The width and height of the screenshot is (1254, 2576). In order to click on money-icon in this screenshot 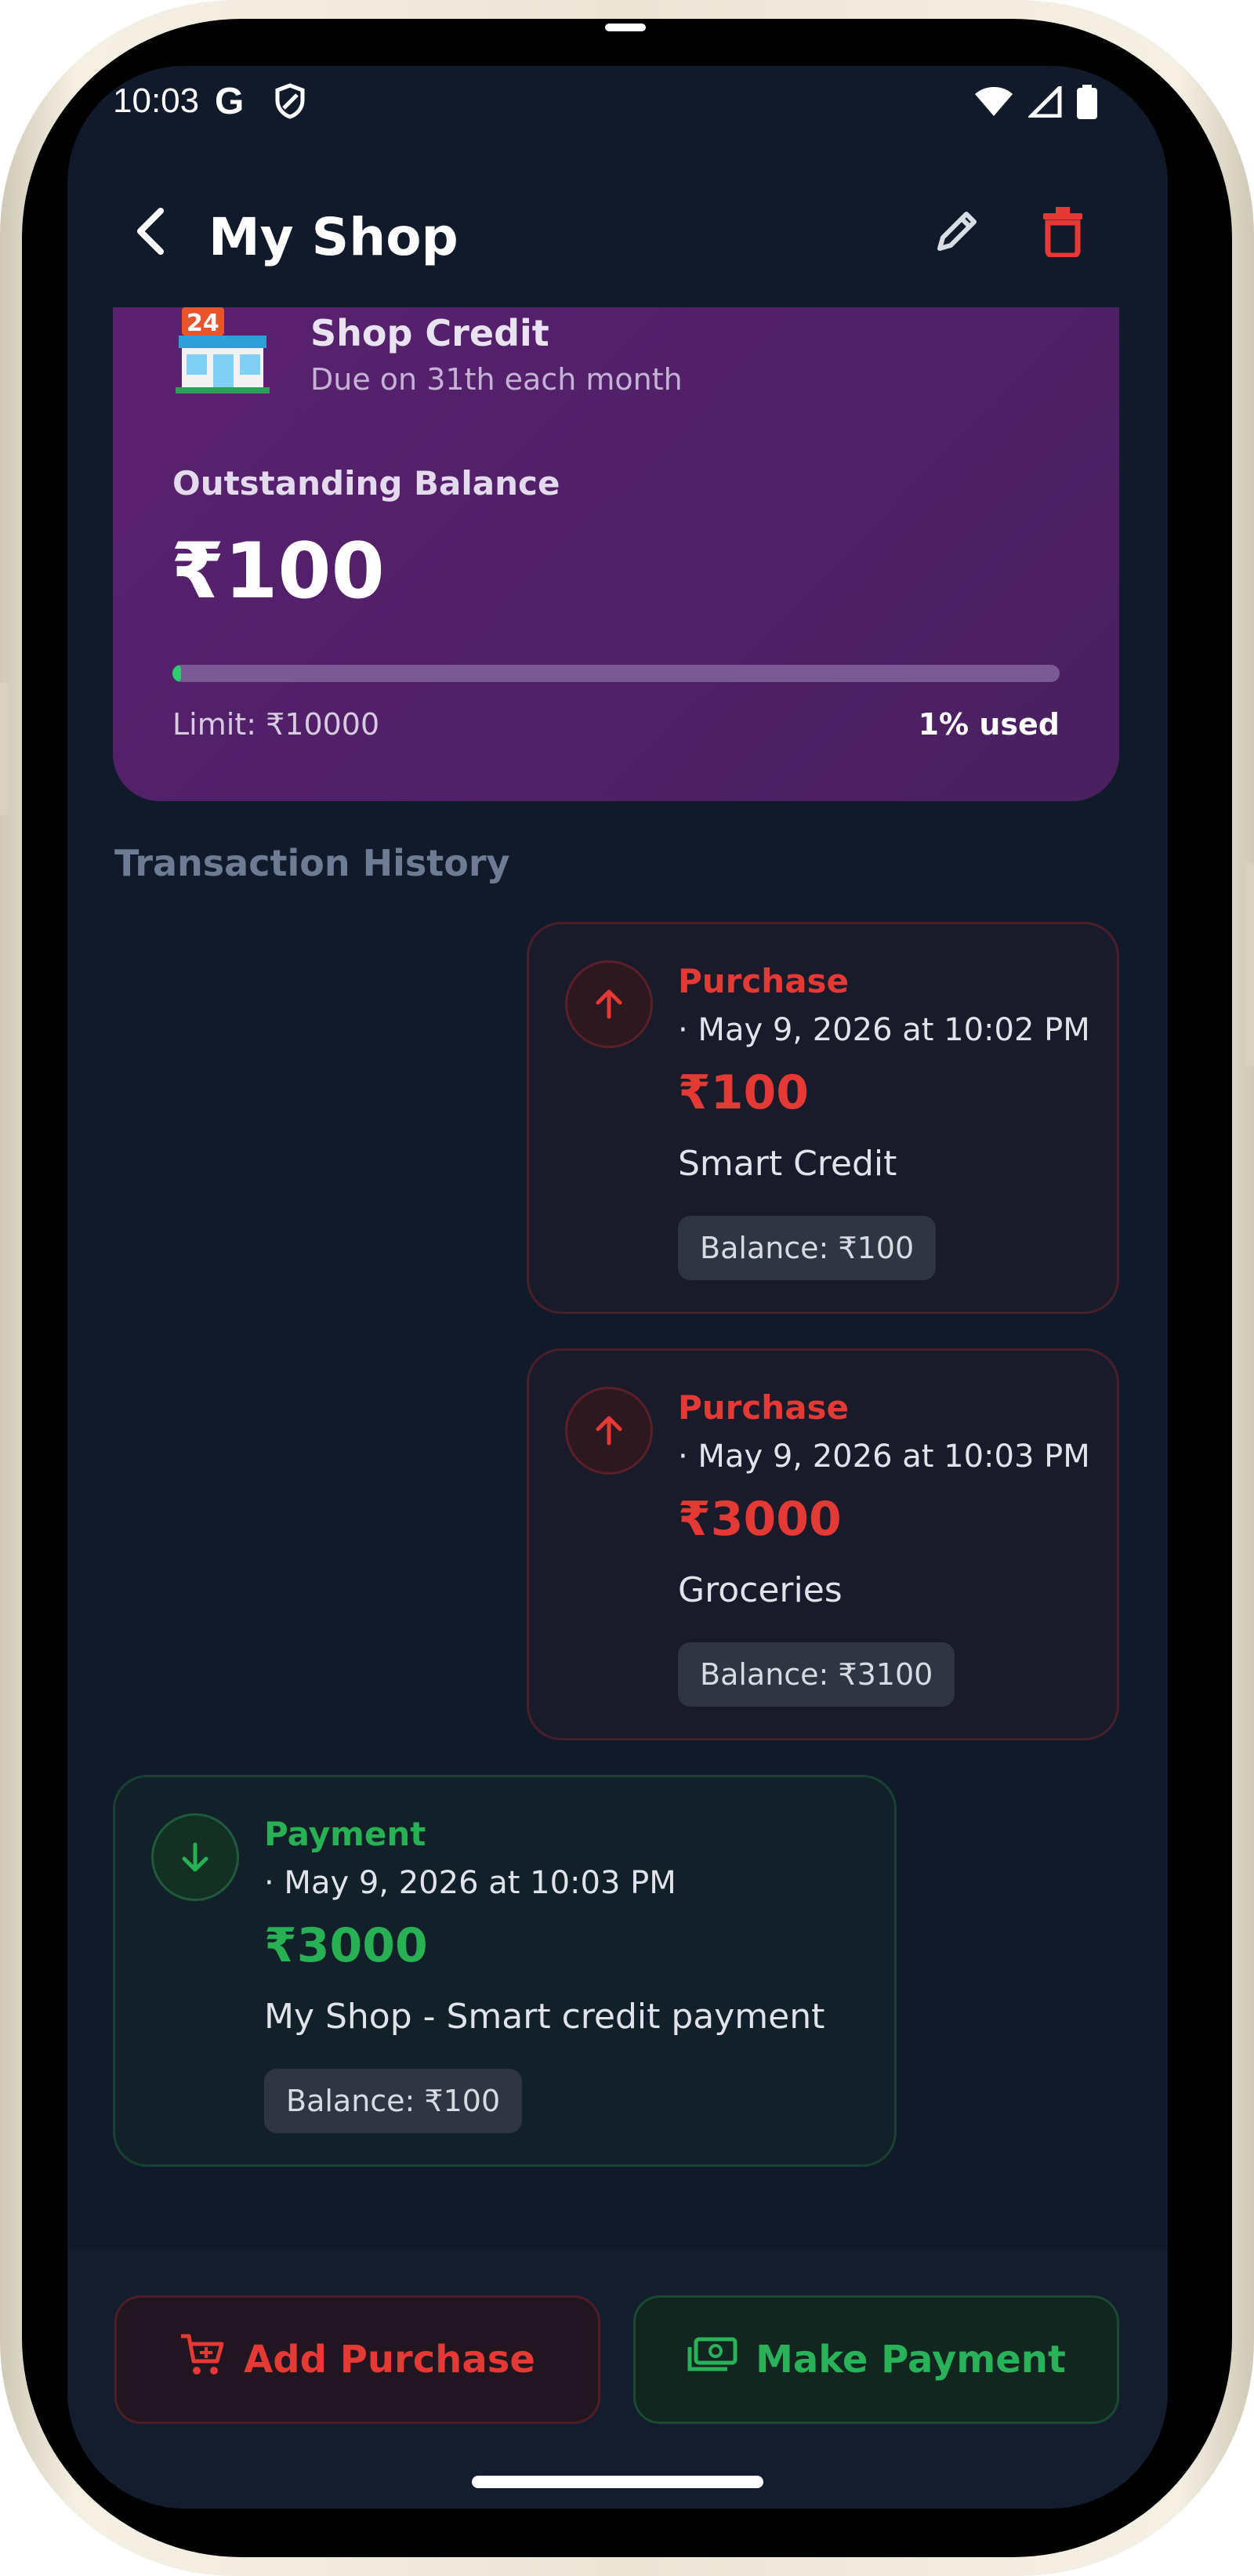, I will do `click(712, 2359)`.